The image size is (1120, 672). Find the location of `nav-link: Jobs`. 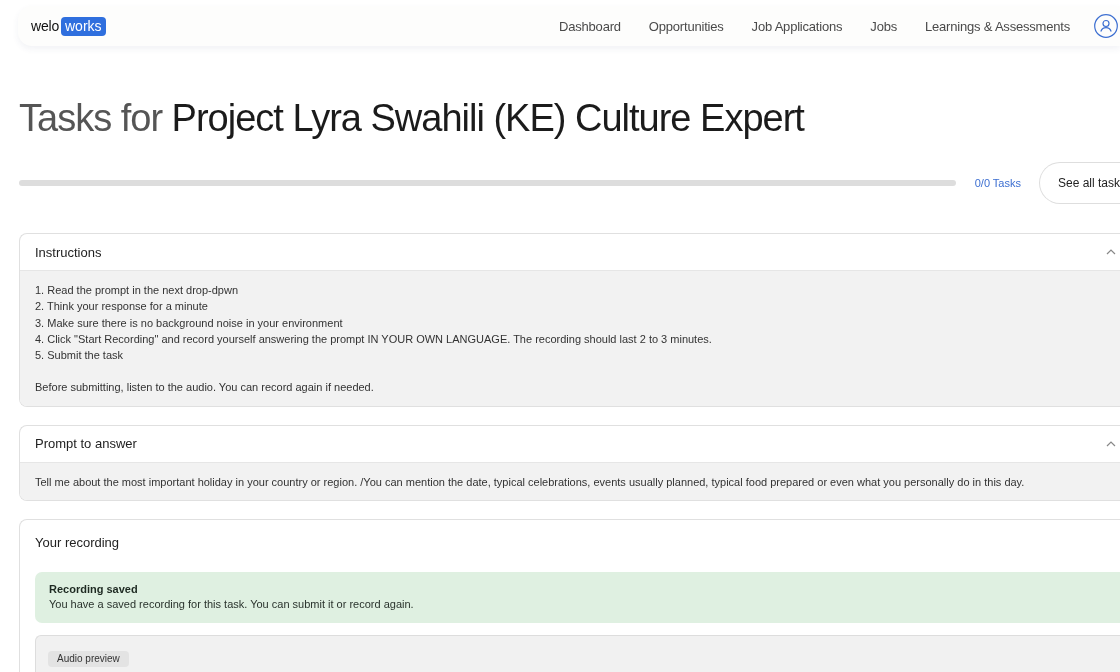

nav-link: Jobs is located at coordinates (883, 26).